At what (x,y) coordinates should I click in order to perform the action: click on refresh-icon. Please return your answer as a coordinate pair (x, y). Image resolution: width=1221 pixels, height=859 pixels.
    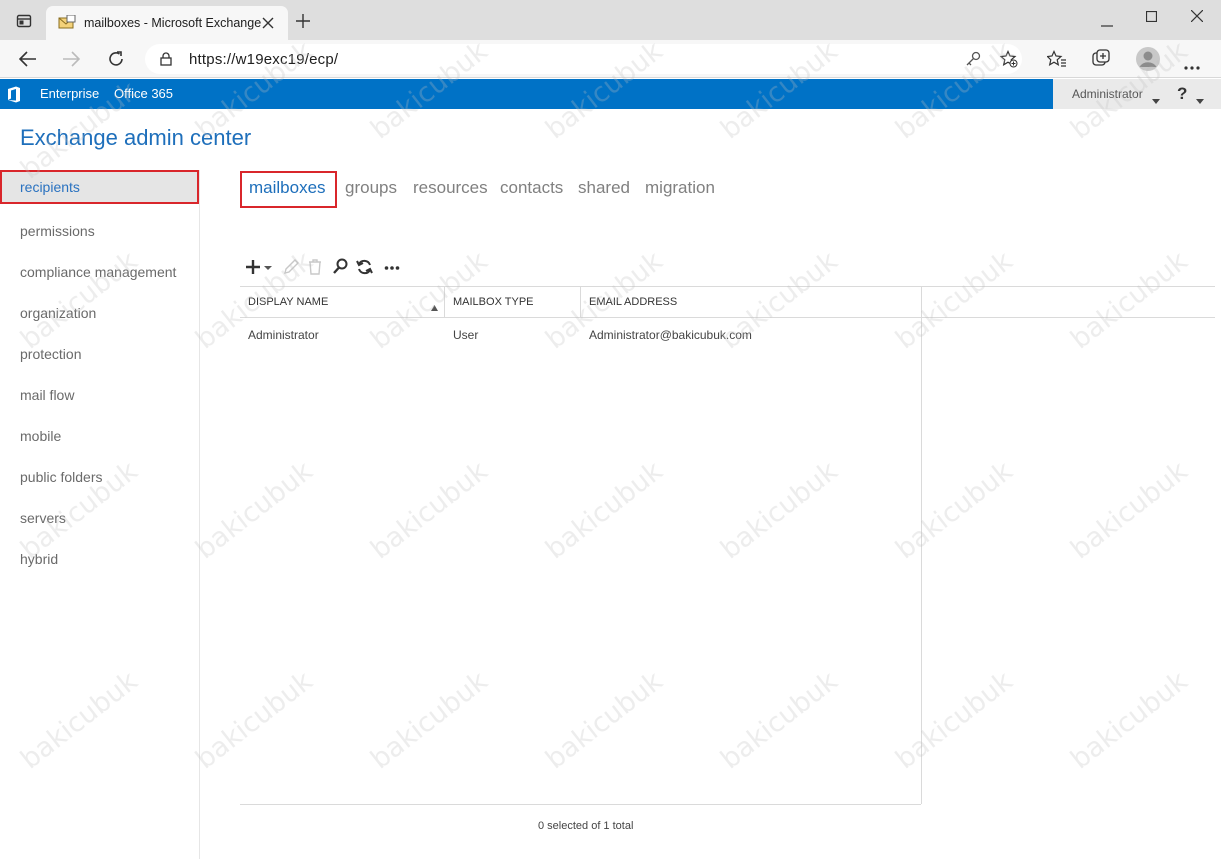
    Looking at the image, I should click on (116, 61).